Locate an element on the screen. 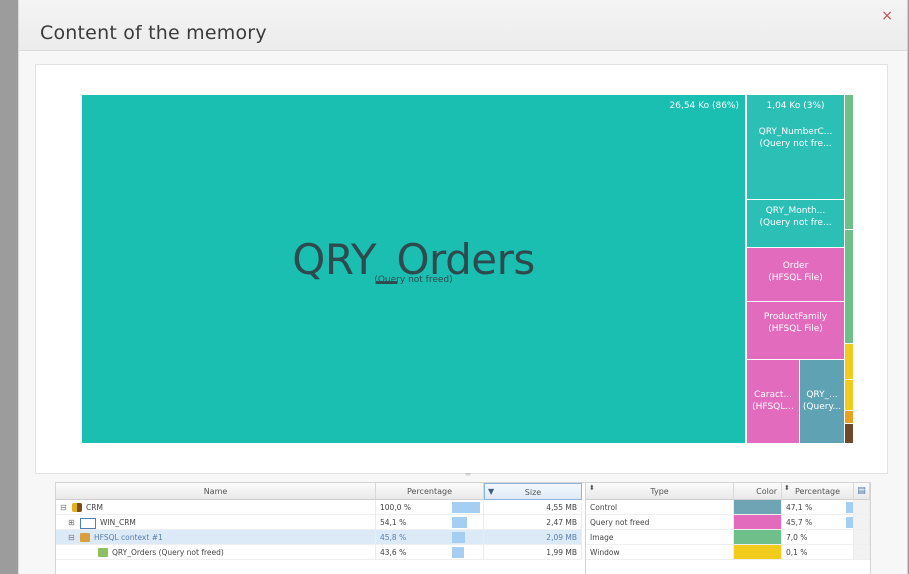 Image resolution: width=909 pixels, height=574 pixels. legend-row: Query not freed 45,7 % is located at coordinates (728, 522).